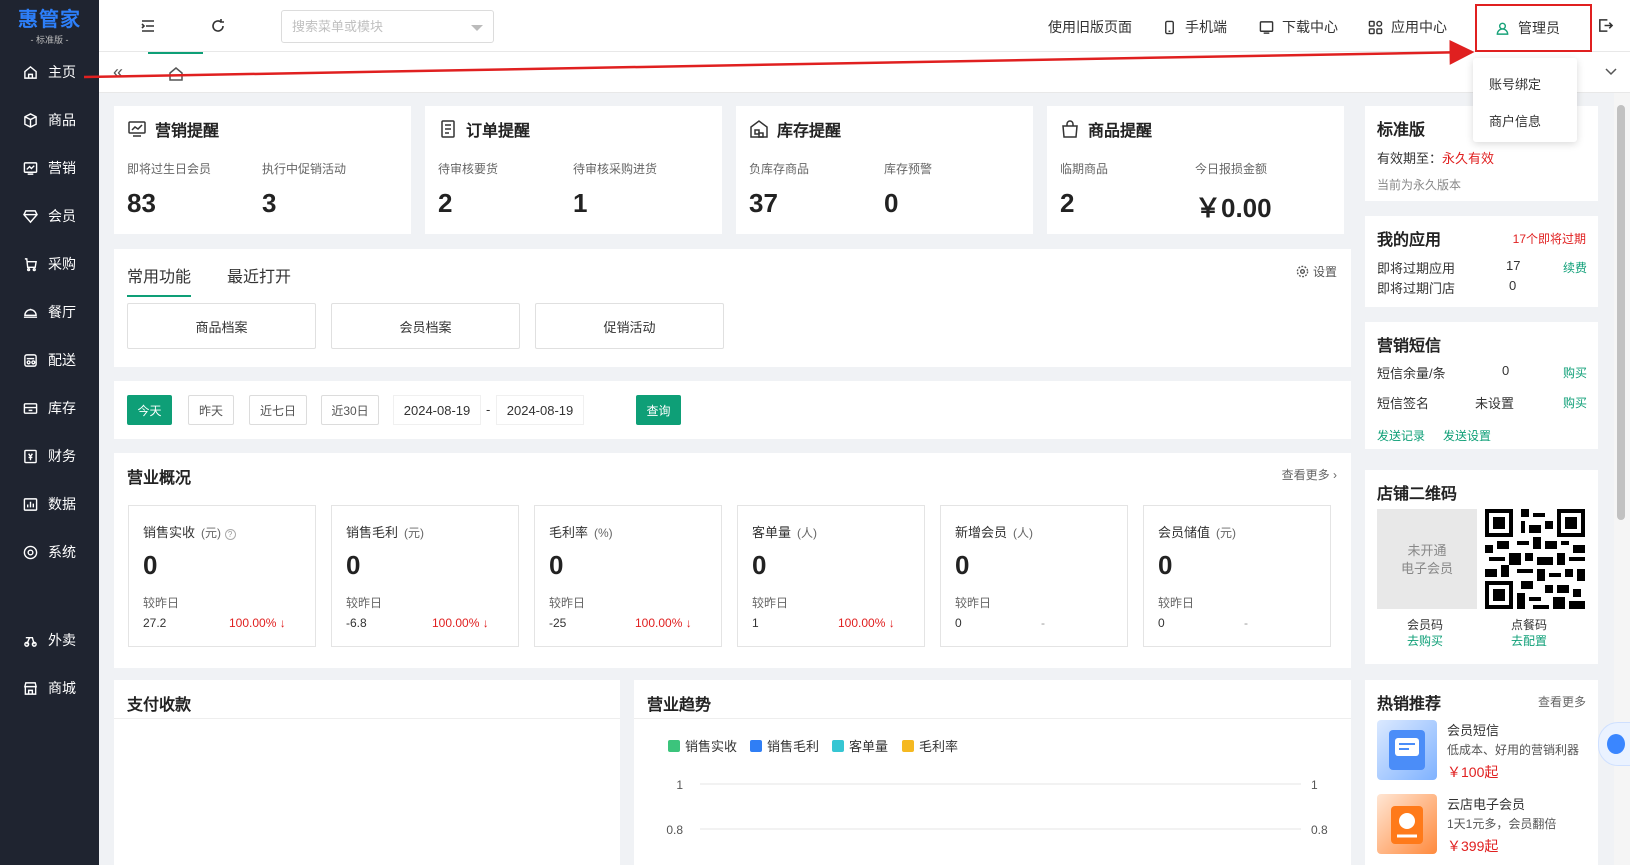  What do you see at coordinates (831, 576) in the screenshot?
I see `metric-card-orders: 客单量 (人) 0 较昨日 1 100.00% ↓` at bounding box center [831, 576].